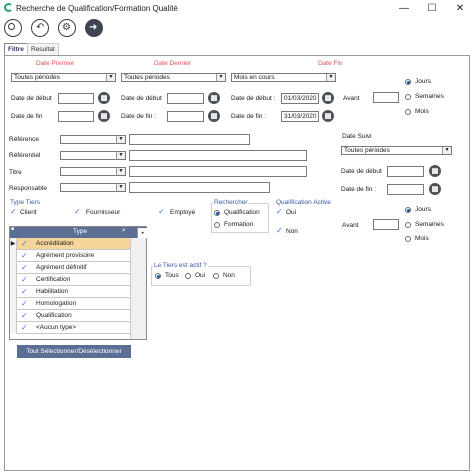 Image resolution: width=474 pixels, height=475 pixels. What do you see at coordinates (158, 276) in the screenshot?
I see `tiers-actif-tous-radio` at bounding box center [158, 276].